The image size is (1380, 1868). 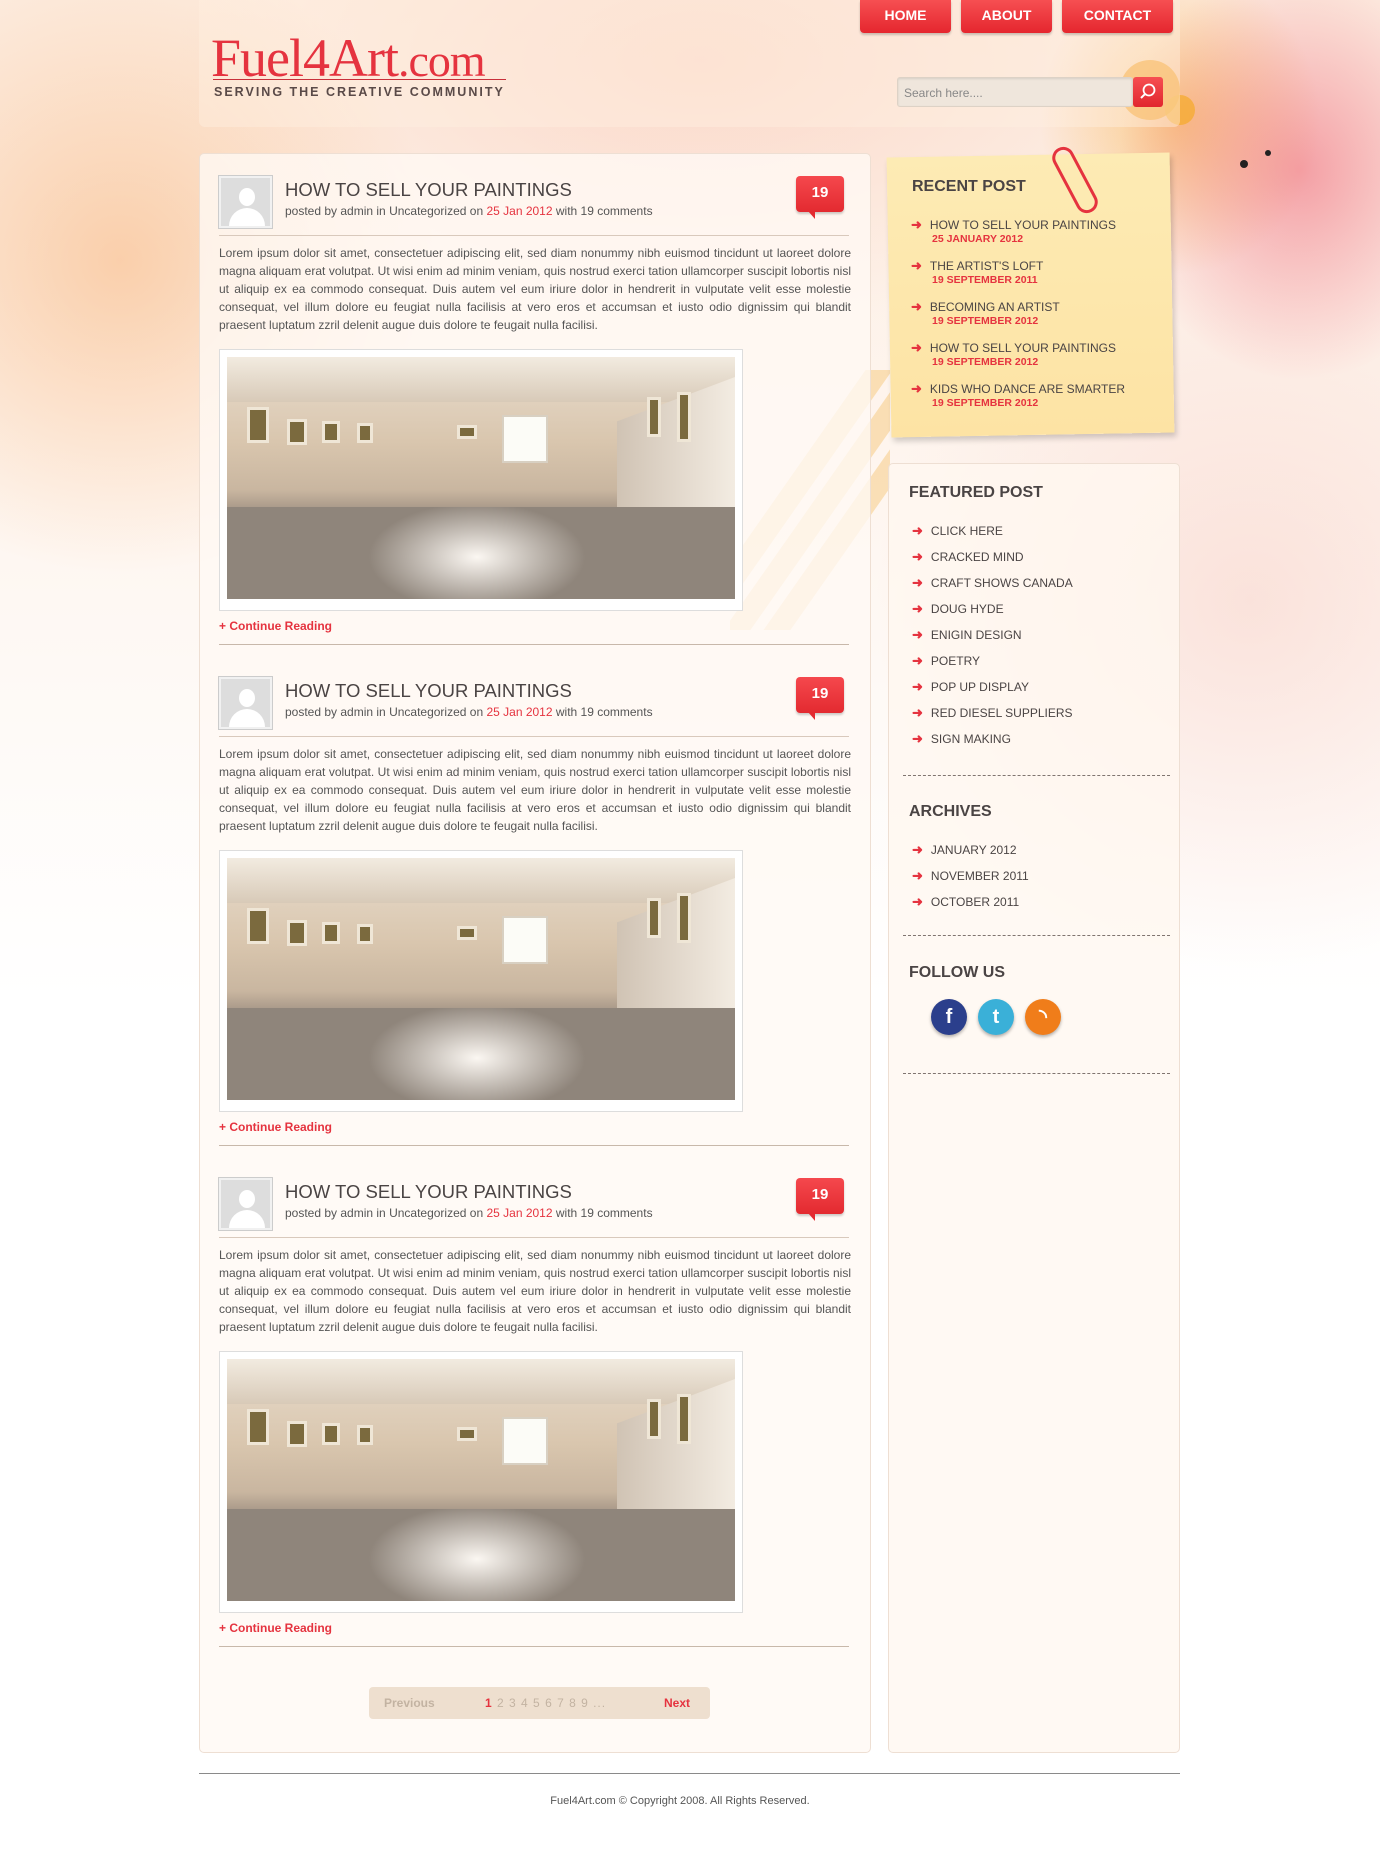 I want to click on search-box, so click(x=1015, y=92).